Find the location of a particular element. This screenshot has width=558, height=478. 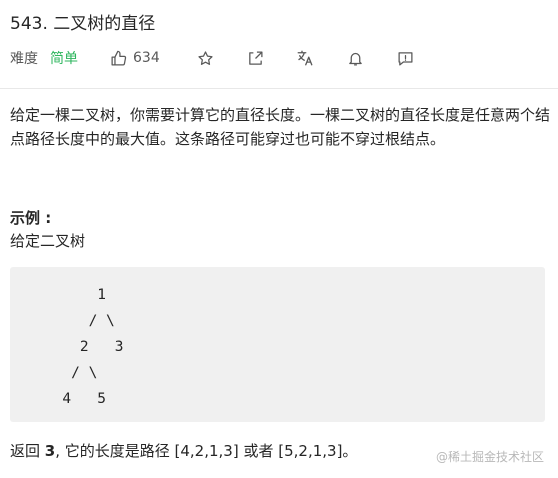

translate-icon is located at coordinates (305, 58).